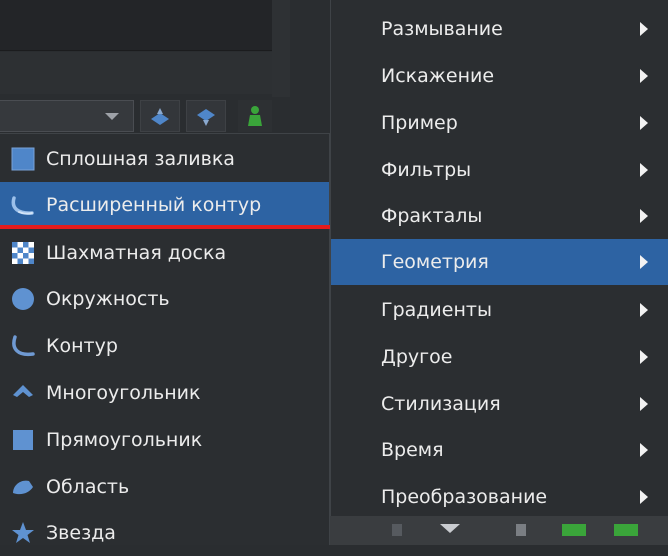 The width and height of the screenshot is (668, 556). Describe the element at coordinates (23, 346) in the screenshot. I see `outline-icon` at that location.